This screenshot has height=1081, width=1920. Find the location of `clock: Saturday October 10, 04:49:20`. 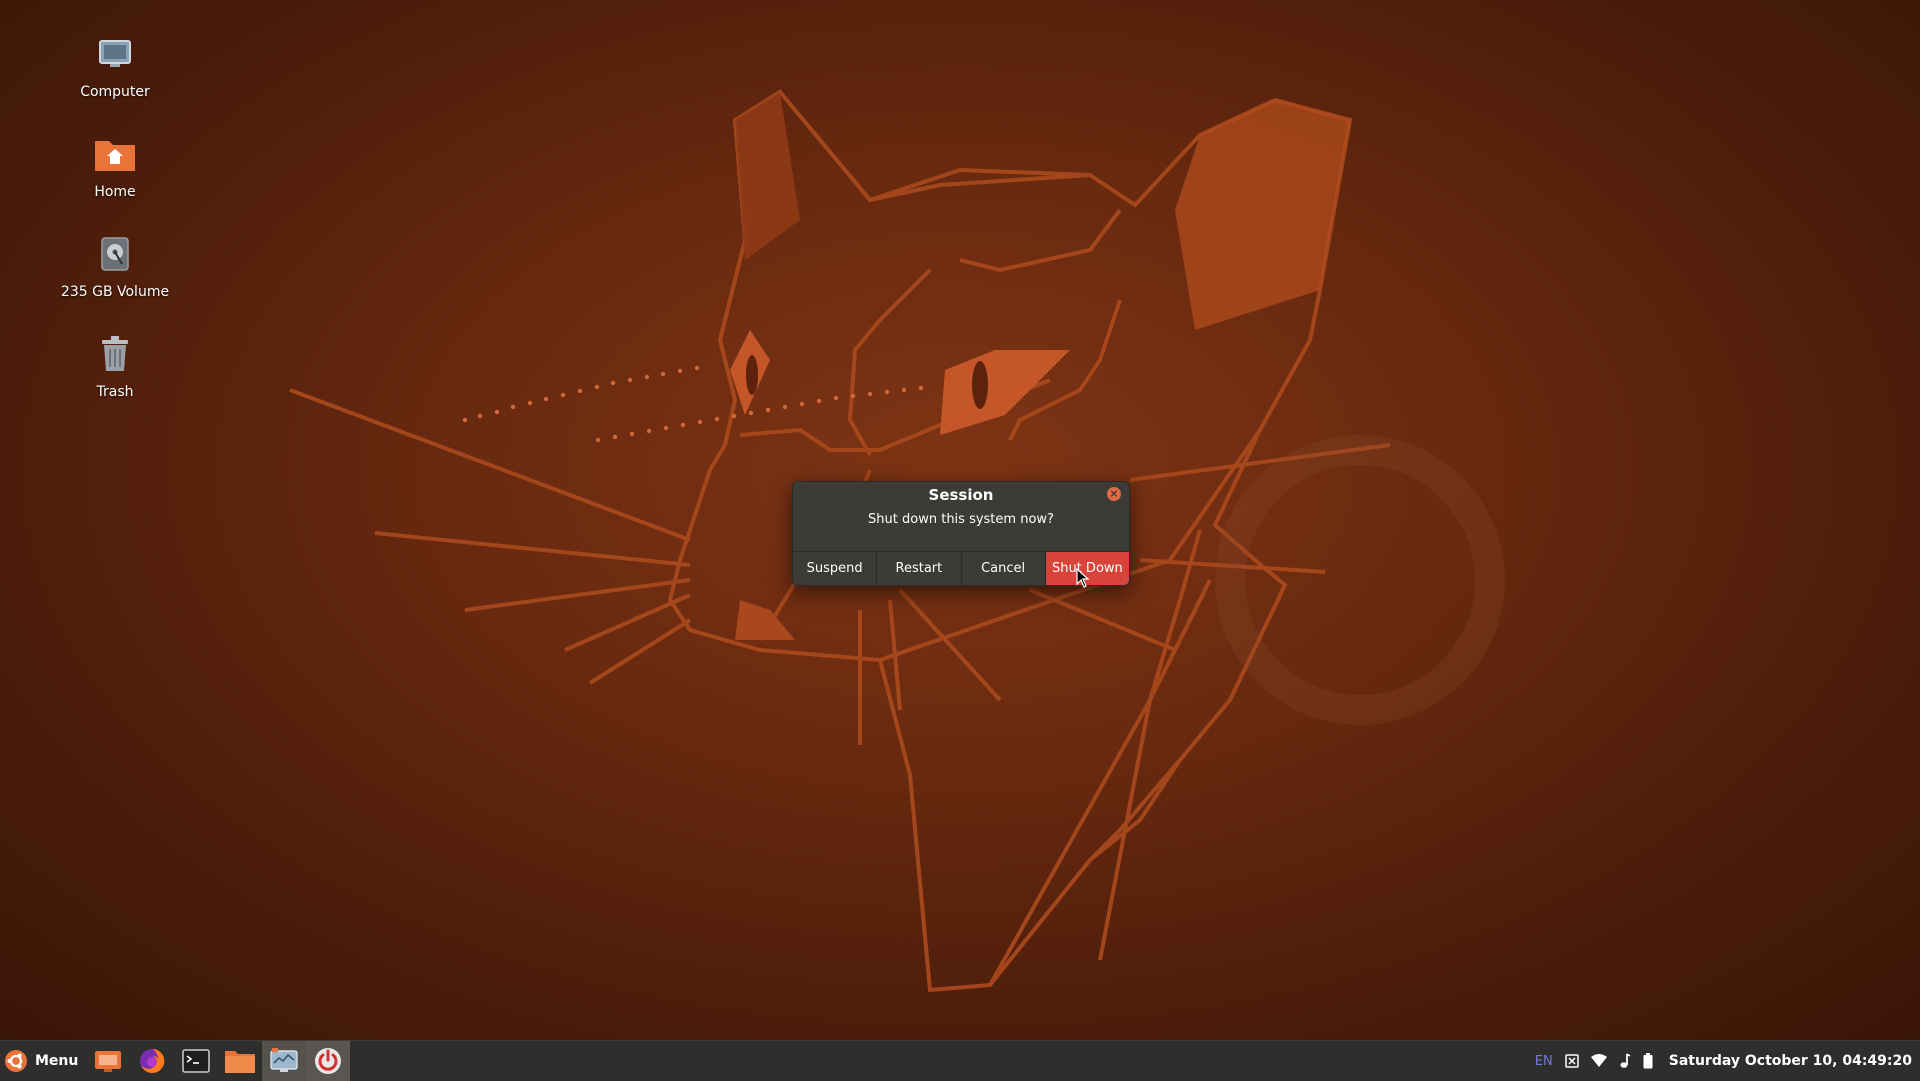

clock: Saturday October 10, 04:49:20 is located at coordinates (1790, 1061).